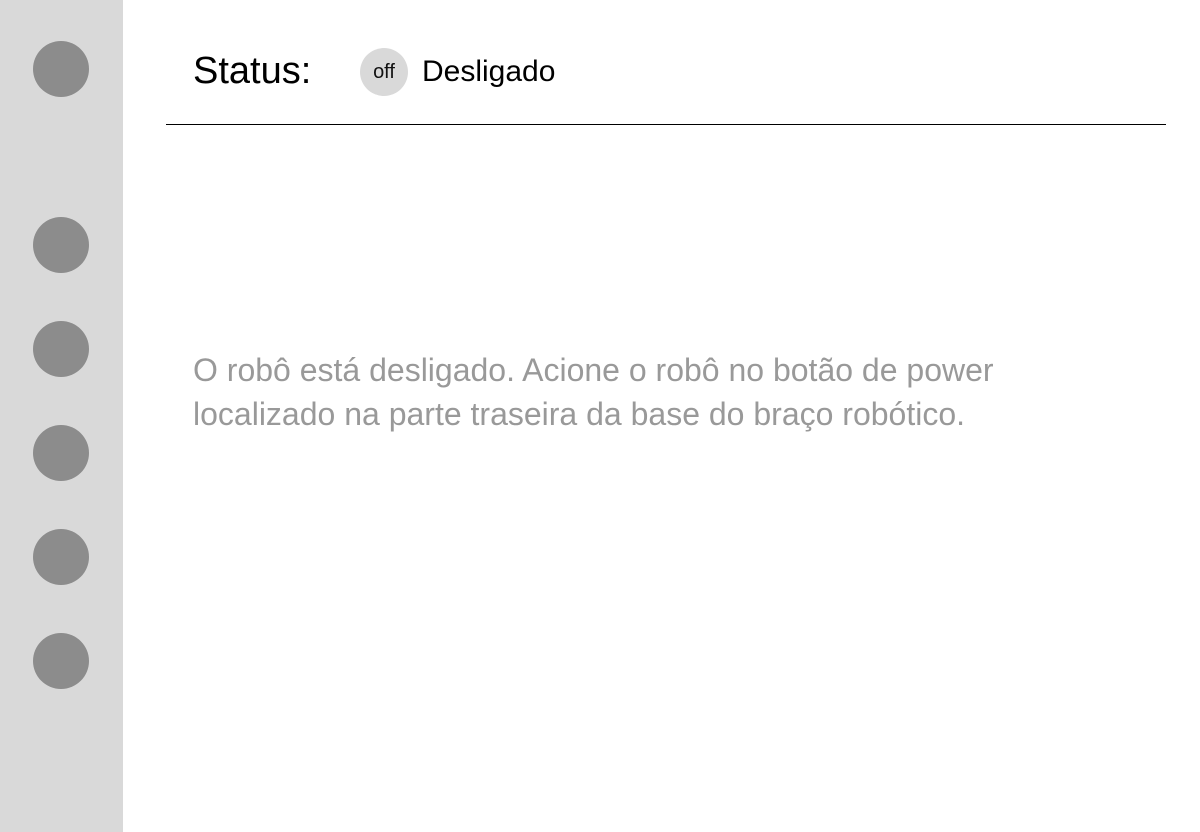 The image size is (1200, 832). What do you see at coordinates (666, 124) in the screenshot?
I see `header-divider` at bounding box center [666, 124].